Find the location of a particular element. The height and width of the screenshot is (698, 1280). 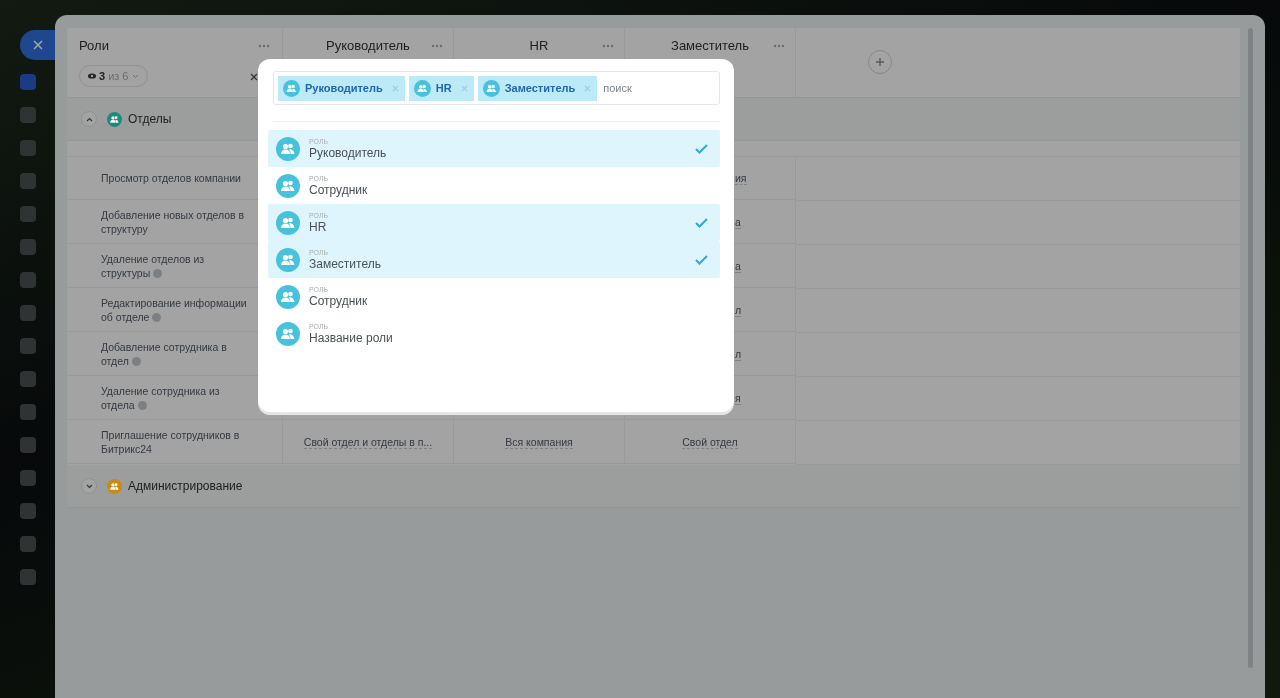

section-header: Администрирование is located at coordinates (653, 486).